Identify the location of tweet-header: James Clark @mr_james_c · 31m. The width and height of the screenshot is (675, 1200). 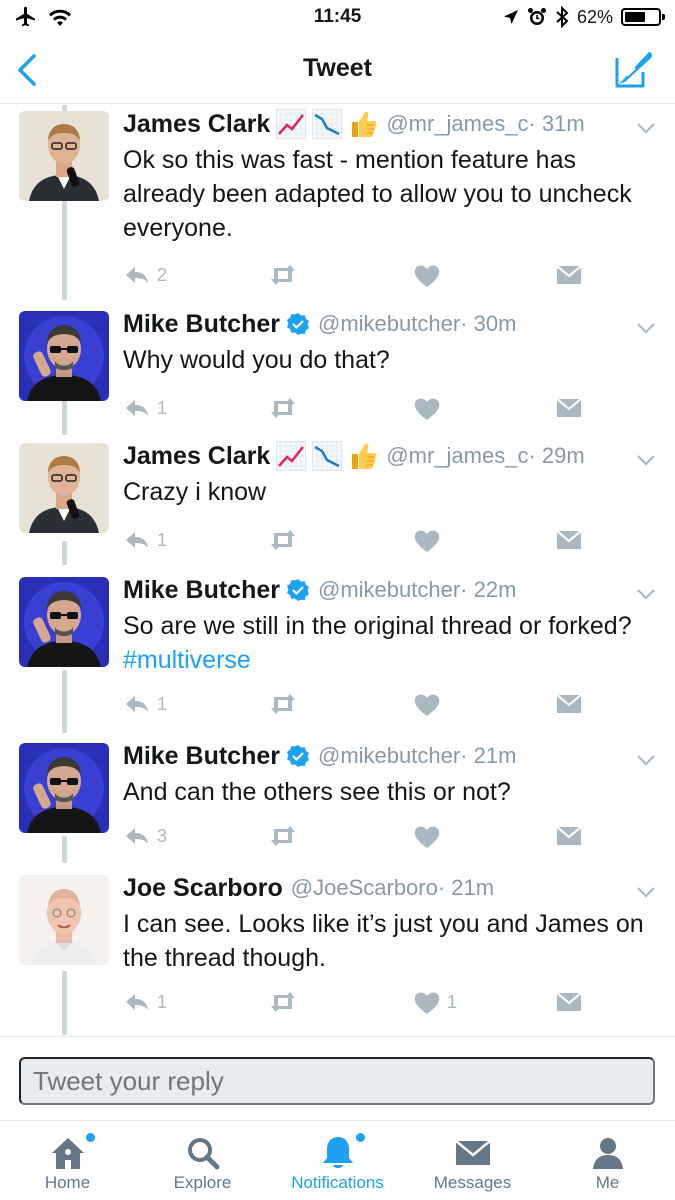
(389, 124).